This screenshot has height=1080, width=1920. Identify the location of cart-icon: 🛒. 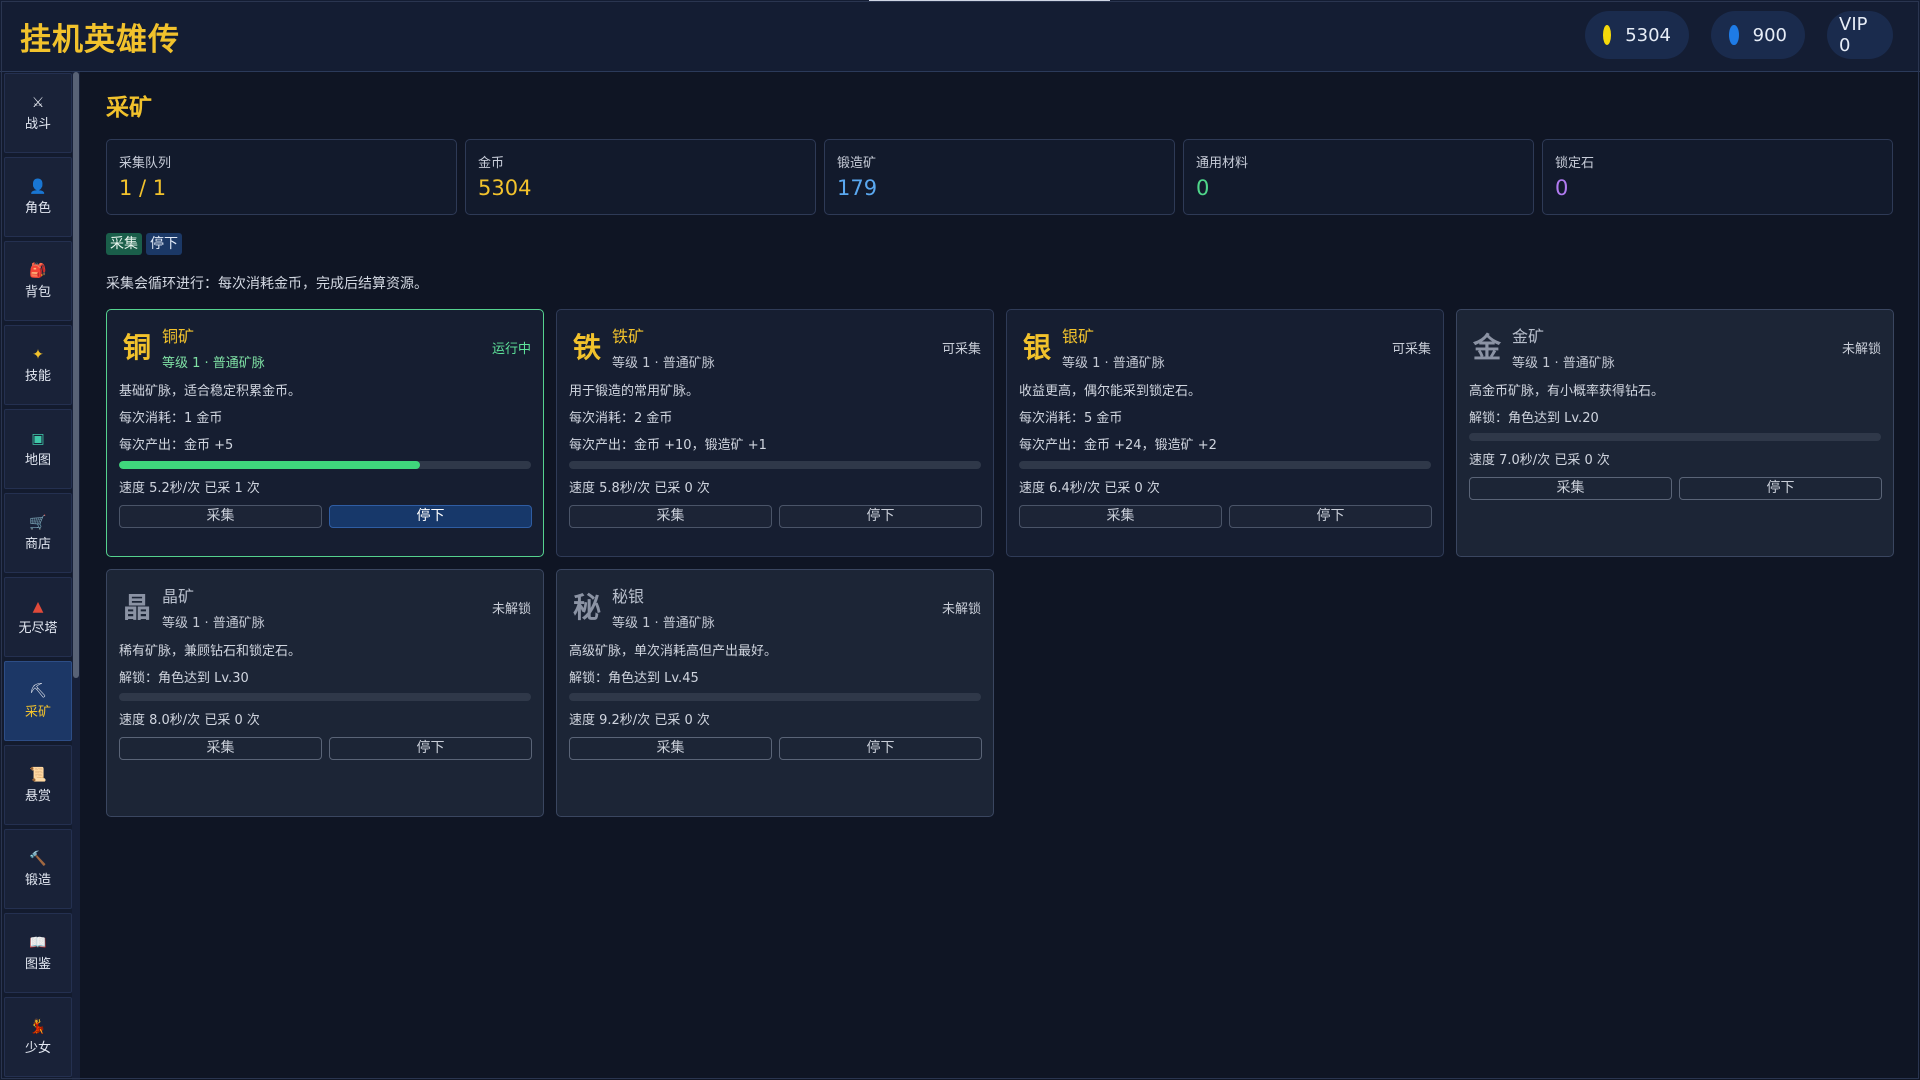
(38, 522).